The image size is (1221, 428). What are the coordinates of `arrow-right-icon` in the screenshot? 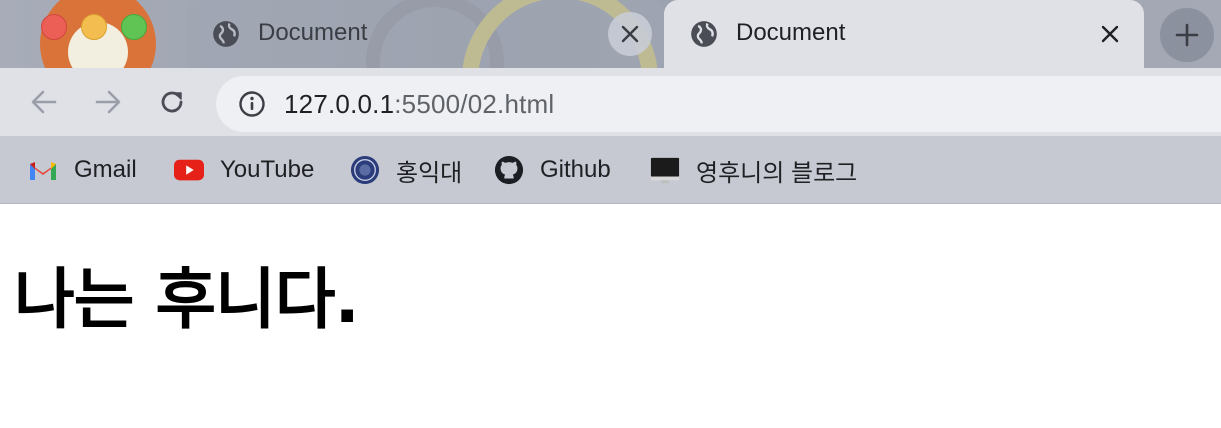 It's located at (108, 102).